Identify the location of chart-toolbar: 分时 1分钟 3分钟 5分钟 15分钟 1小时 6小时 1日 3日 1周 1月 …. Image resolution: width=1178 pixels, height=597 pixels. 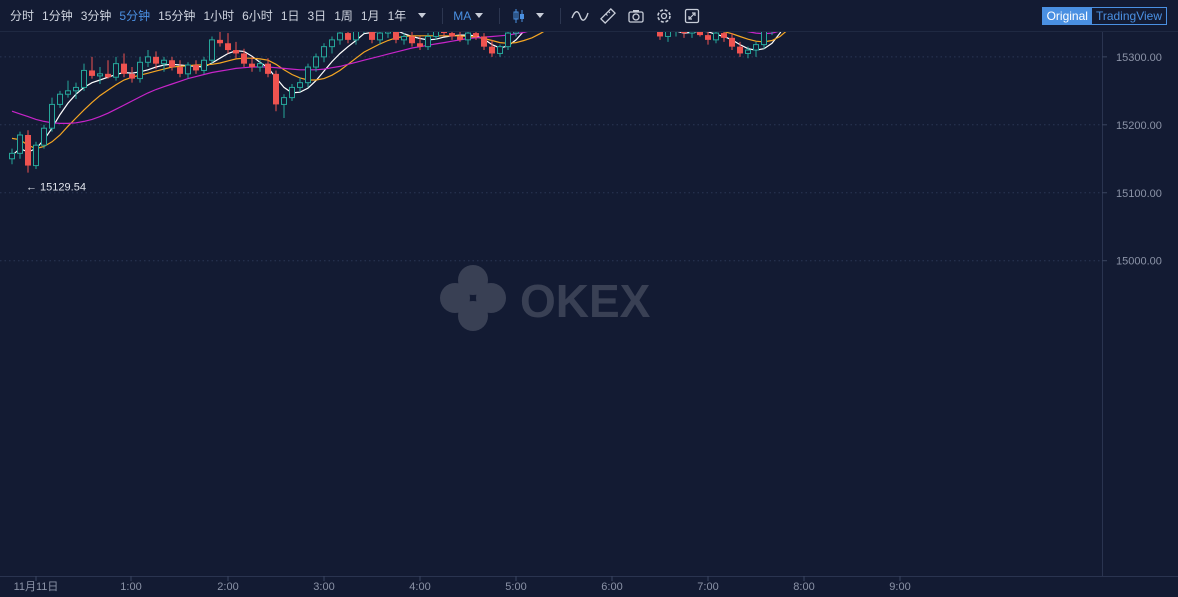
(589, 16).